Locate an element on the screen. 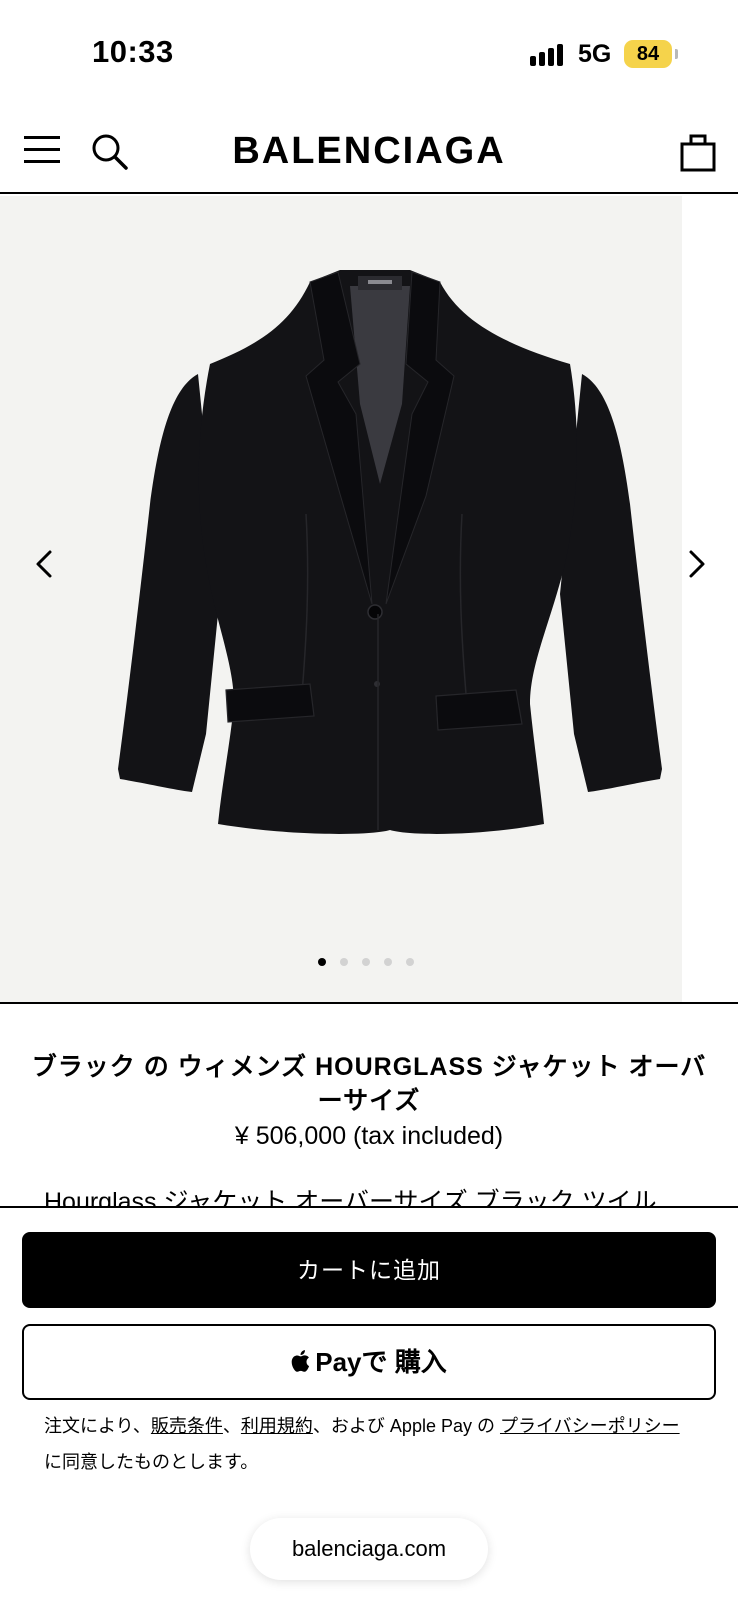  signal-icon is located at coordinates (550, 53).